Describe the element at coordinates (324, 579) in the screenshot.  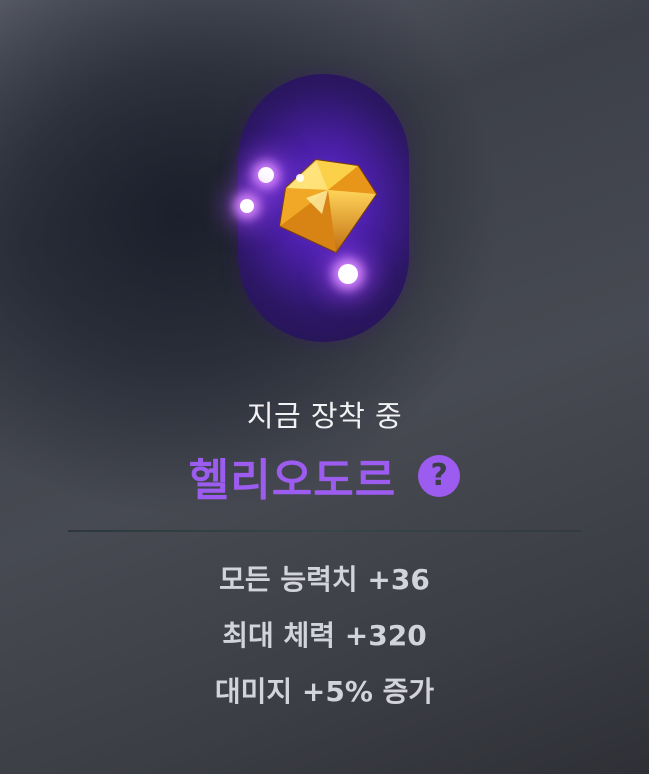
I see `stat-all-abilities: 모든 능력치 +36` at that location.